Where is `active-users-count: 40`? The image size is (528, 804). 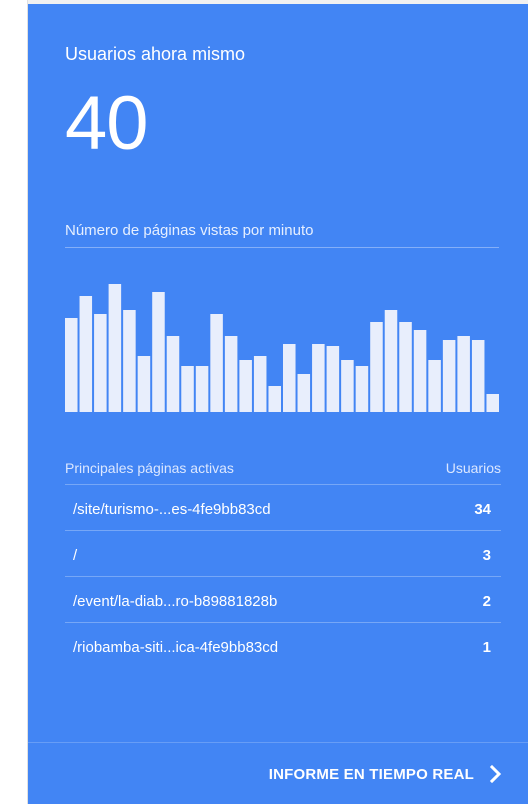
active-users-count: 40 is located at coordinates (107, 123).